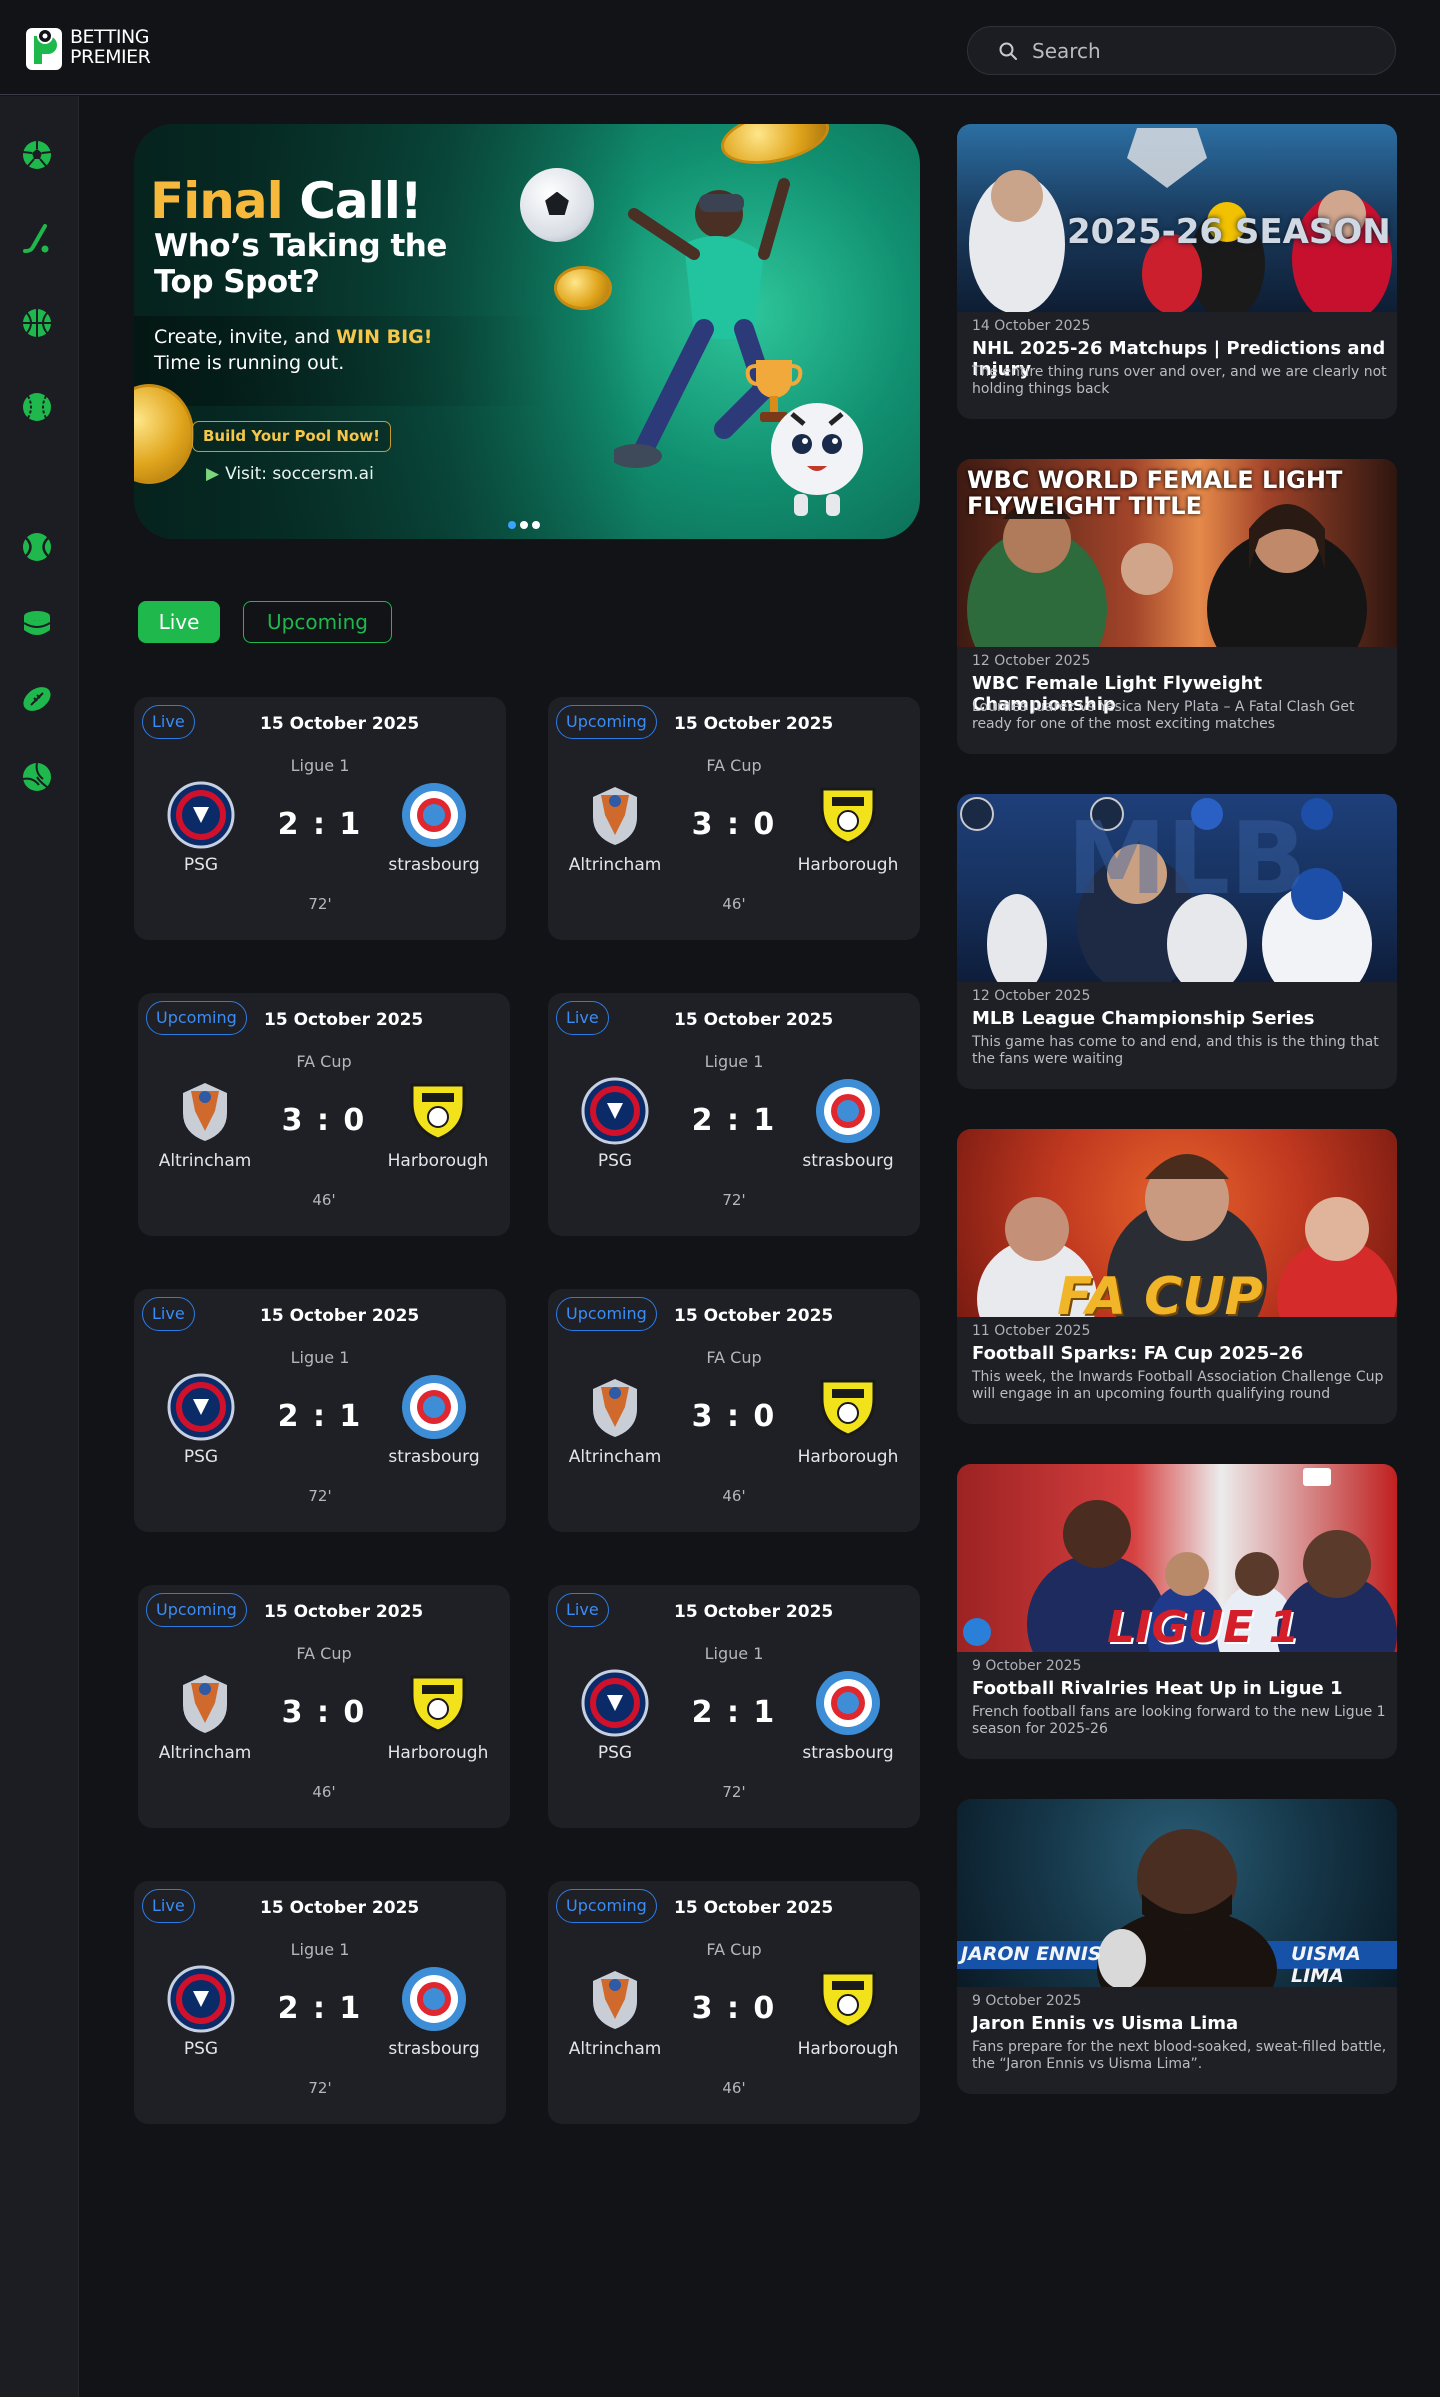 The image size is (1440, 2397). I want to click on news-image-text-left: JARON ENNIS, so click(1031, 1954).